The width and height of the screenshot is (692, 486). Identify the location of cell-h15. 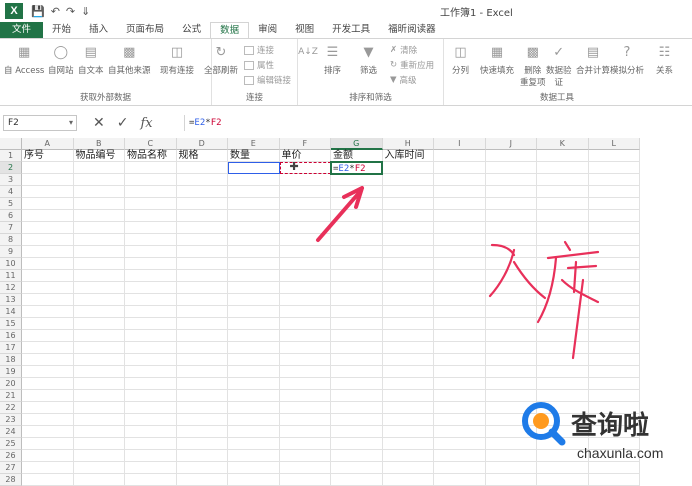
(408, 324).